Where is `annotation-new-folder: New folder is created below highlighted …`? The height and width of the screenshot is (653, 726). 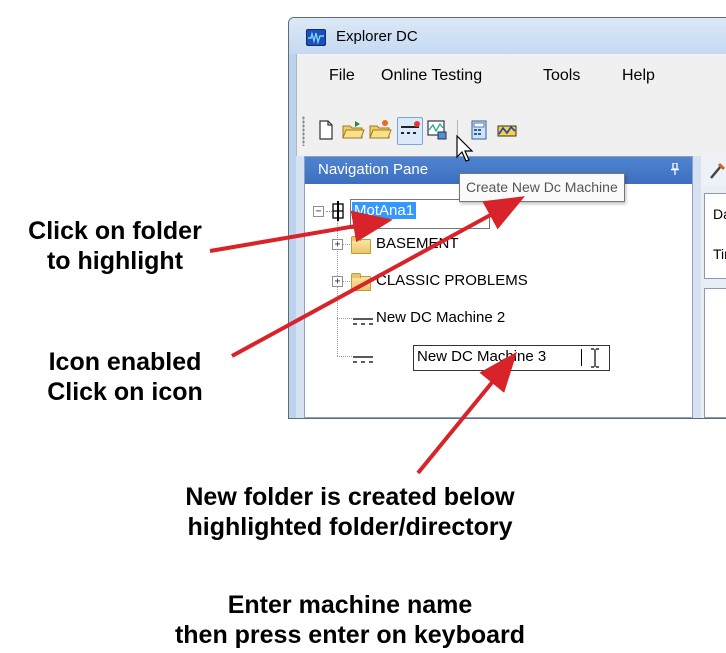
annotation-new-folder: New folder is created below highlighted … is located at coordinates (350, 512).